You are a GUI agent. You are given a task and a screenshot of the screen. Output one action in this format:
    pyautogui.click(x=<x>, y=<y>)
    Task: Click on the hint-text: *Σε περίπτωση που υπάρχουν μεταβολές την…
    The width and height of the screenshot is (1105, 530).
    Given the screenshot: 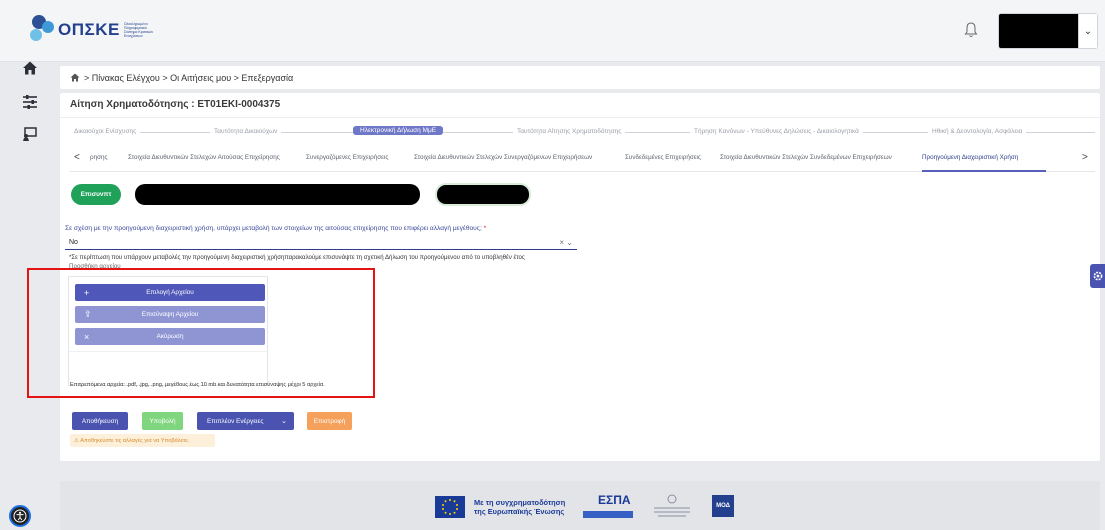 What is the action you would take?
    pyautogui.click(x=297, y=257)
    